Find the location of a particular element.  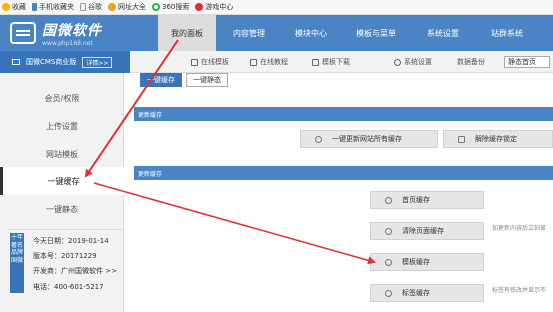

arrow-to-template-cache is located at coordinates (234, 223).